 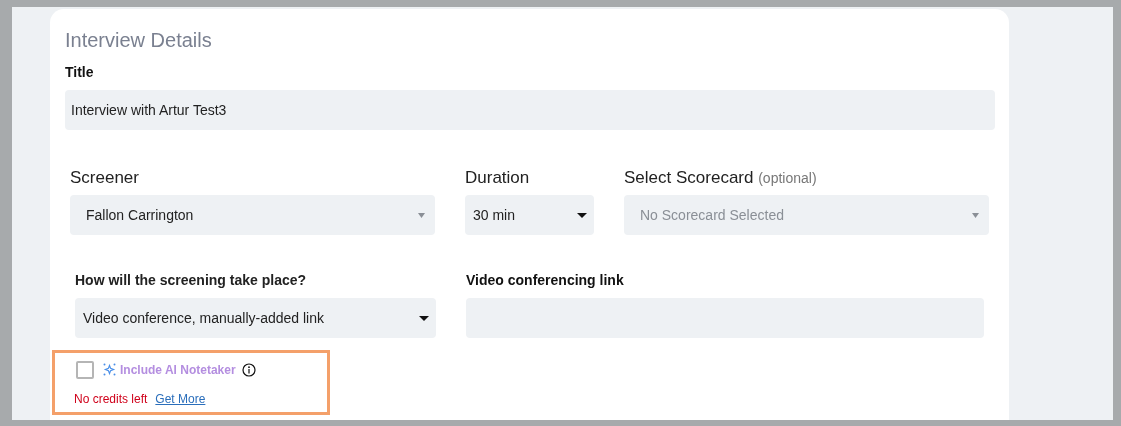 What do you see at coordinates (139, 40) in the screenshot?
I see `section-title: Interview Details` at bounding box center [139, 40].